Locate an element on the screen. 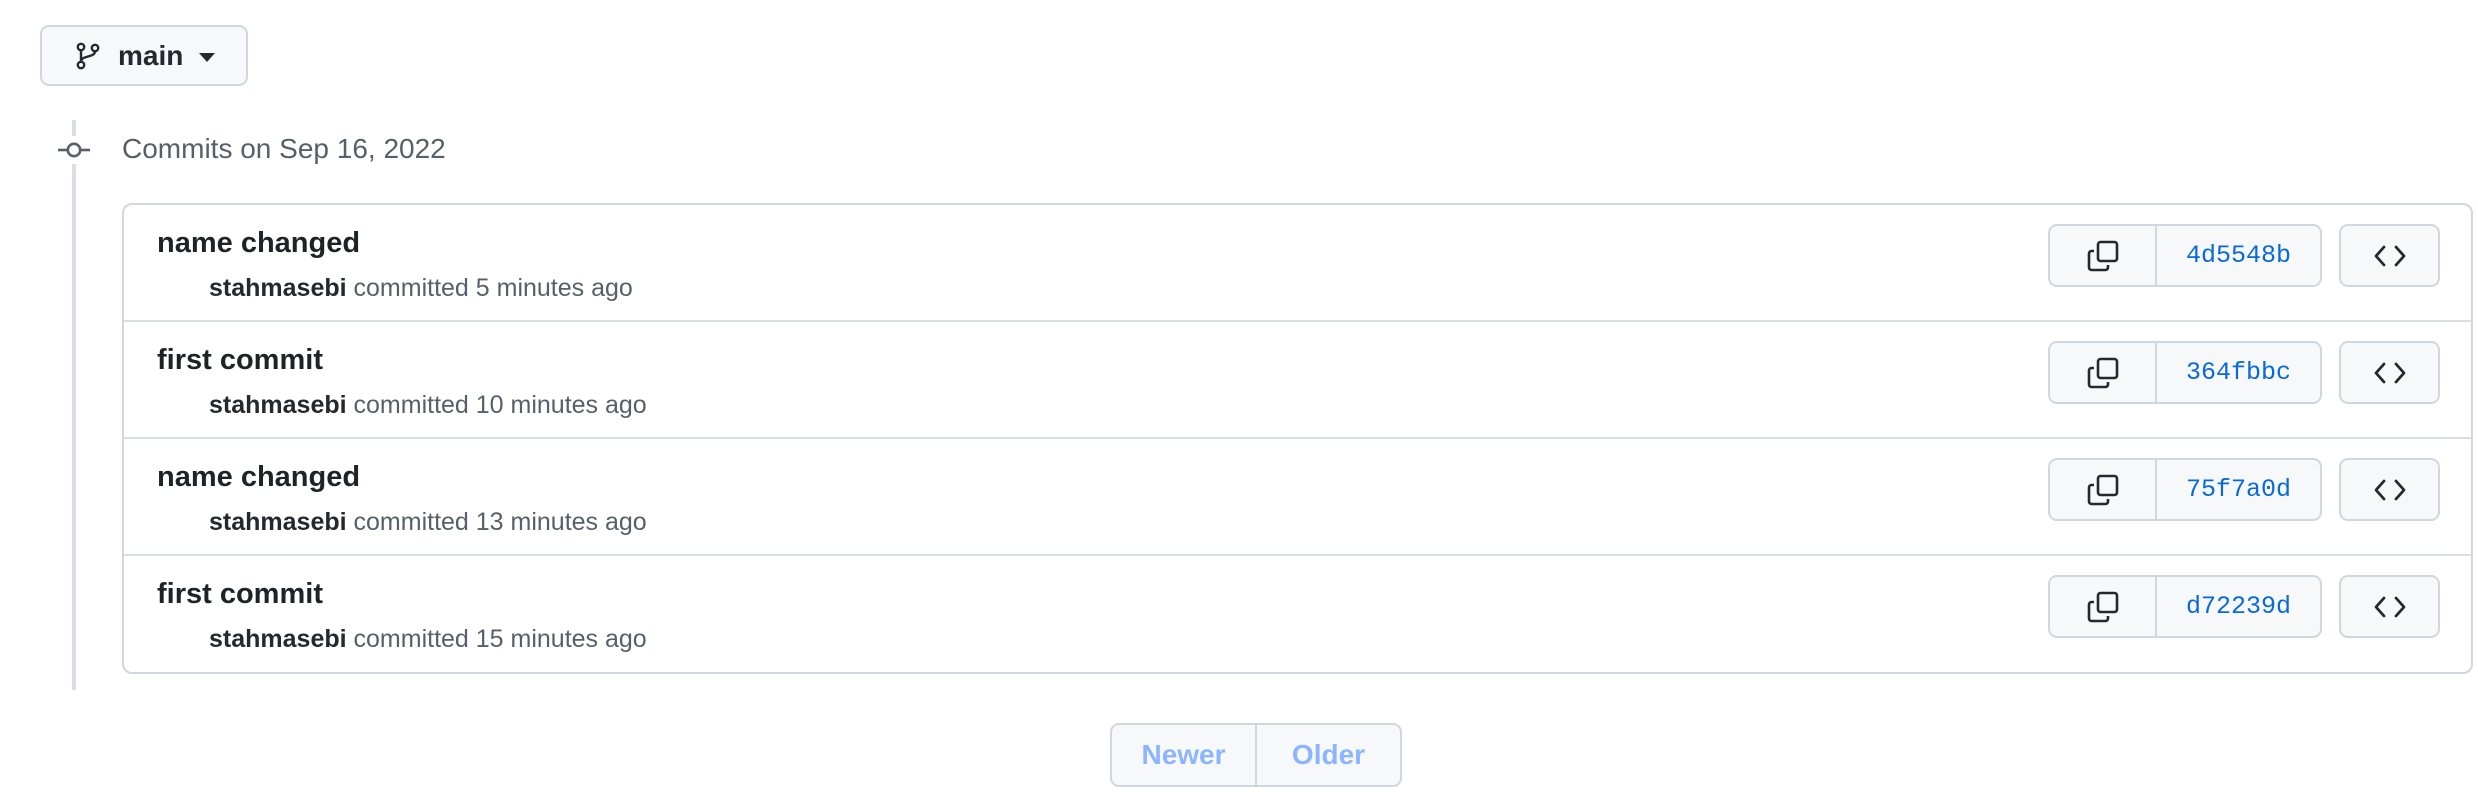  pagination: Newer Older is located at coordinates (1256, 755).